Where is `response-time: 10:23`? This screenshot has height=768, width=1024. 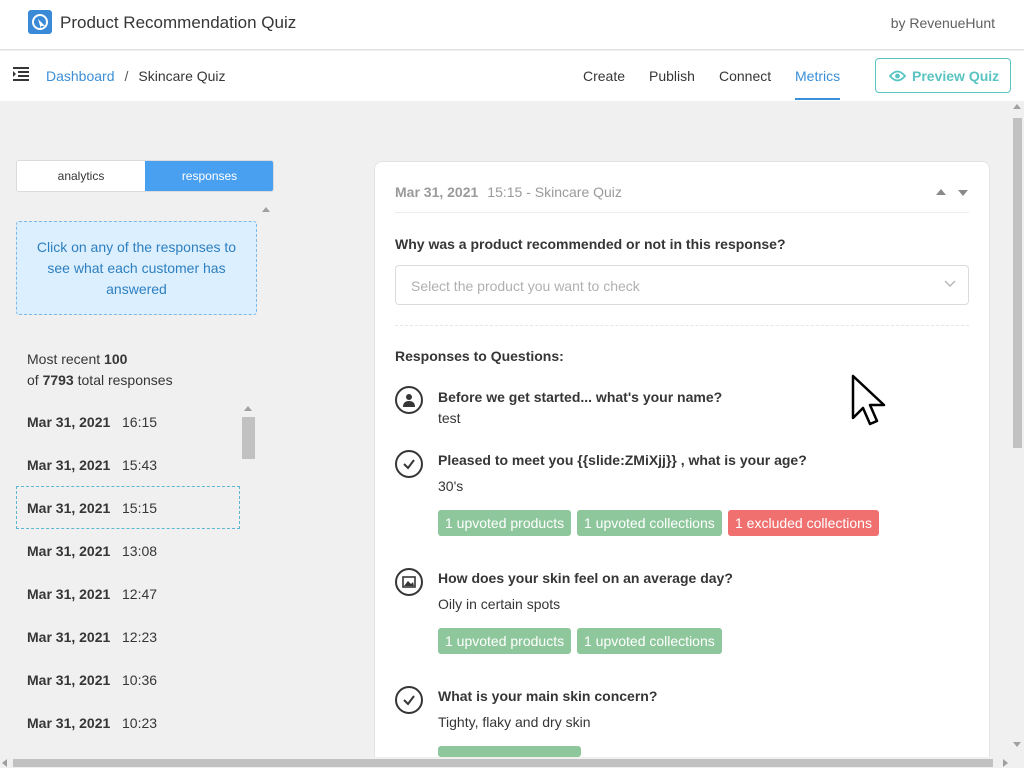
response-time: 10:23 is located at coordinates (140, 723).